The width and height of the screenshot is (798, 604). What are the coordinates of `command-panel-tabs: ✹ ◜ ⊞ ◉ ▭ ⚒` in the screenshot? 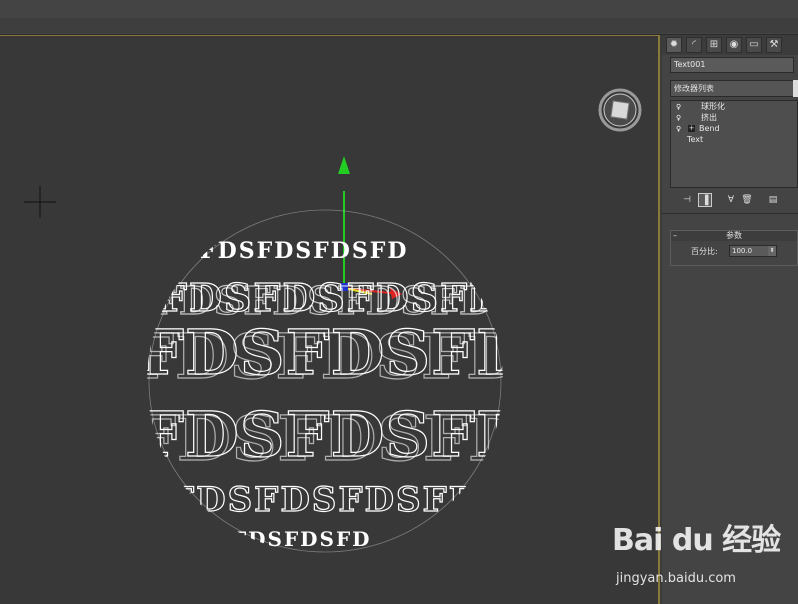 It's located at (730, 45).